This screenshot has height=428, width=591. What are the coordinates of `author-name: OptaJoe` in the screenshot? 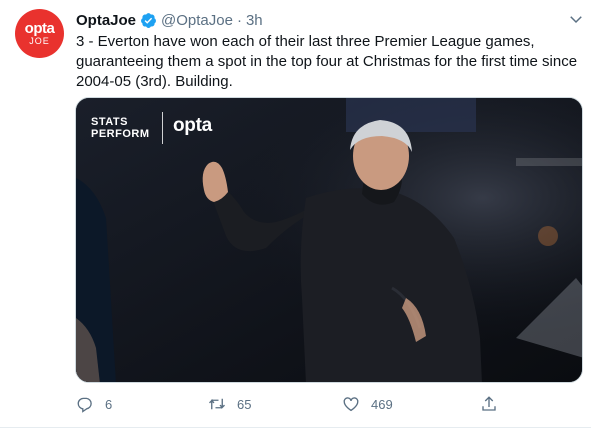 It's located at (106, 20).